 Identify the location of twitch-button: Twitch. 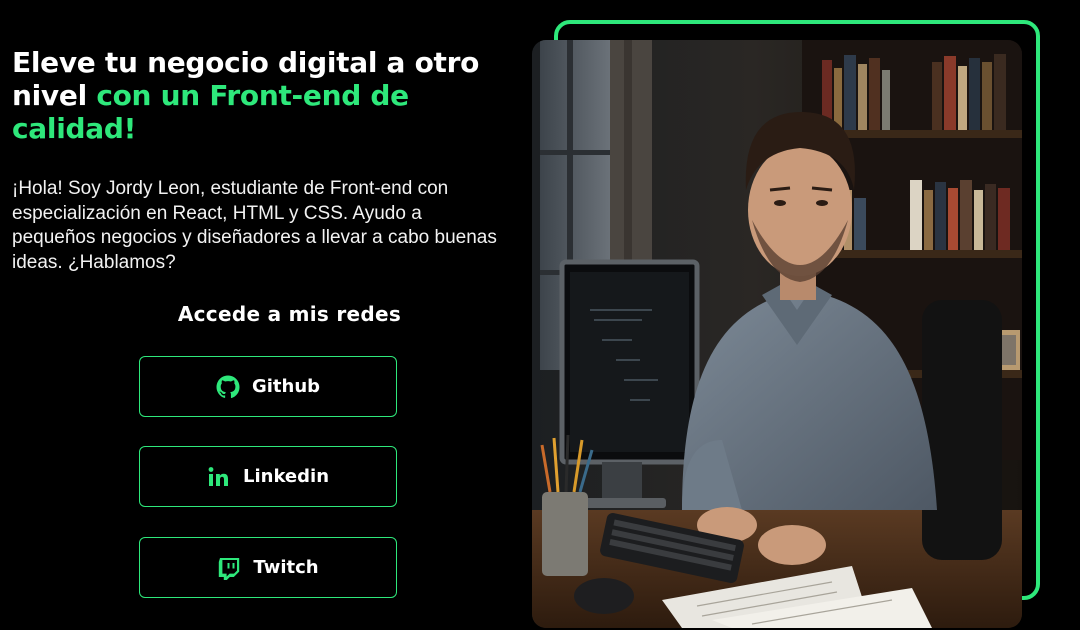
(268, 567).